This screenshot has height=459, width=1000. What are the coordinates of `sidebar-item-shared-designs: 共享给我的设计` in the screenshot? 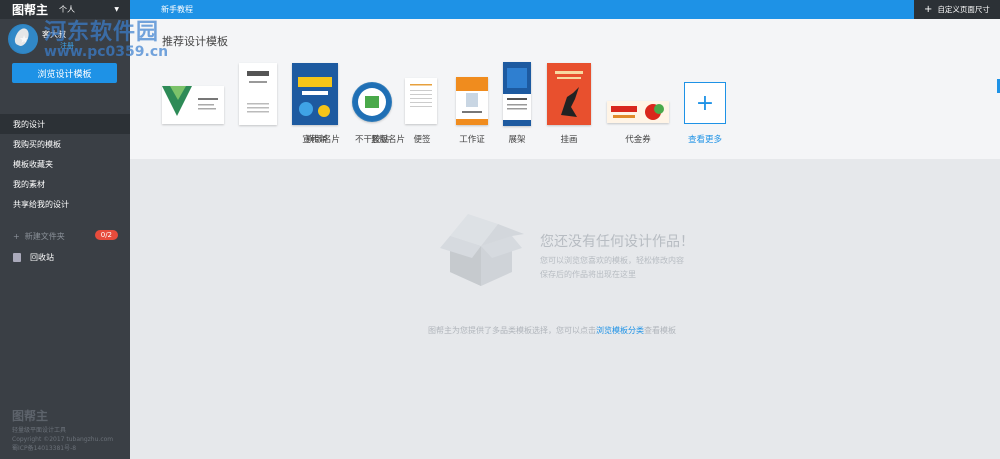 It's located at (65, 204).